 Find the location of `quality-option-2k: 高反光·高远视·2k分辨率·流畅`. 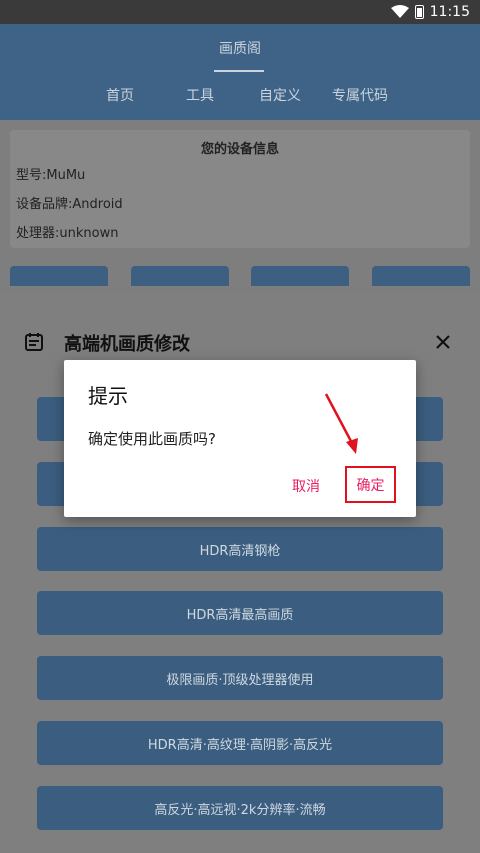

quality-option-2k: 高反光·高远视·2k分辨率·流畅 is located at coordinates (240, 808).